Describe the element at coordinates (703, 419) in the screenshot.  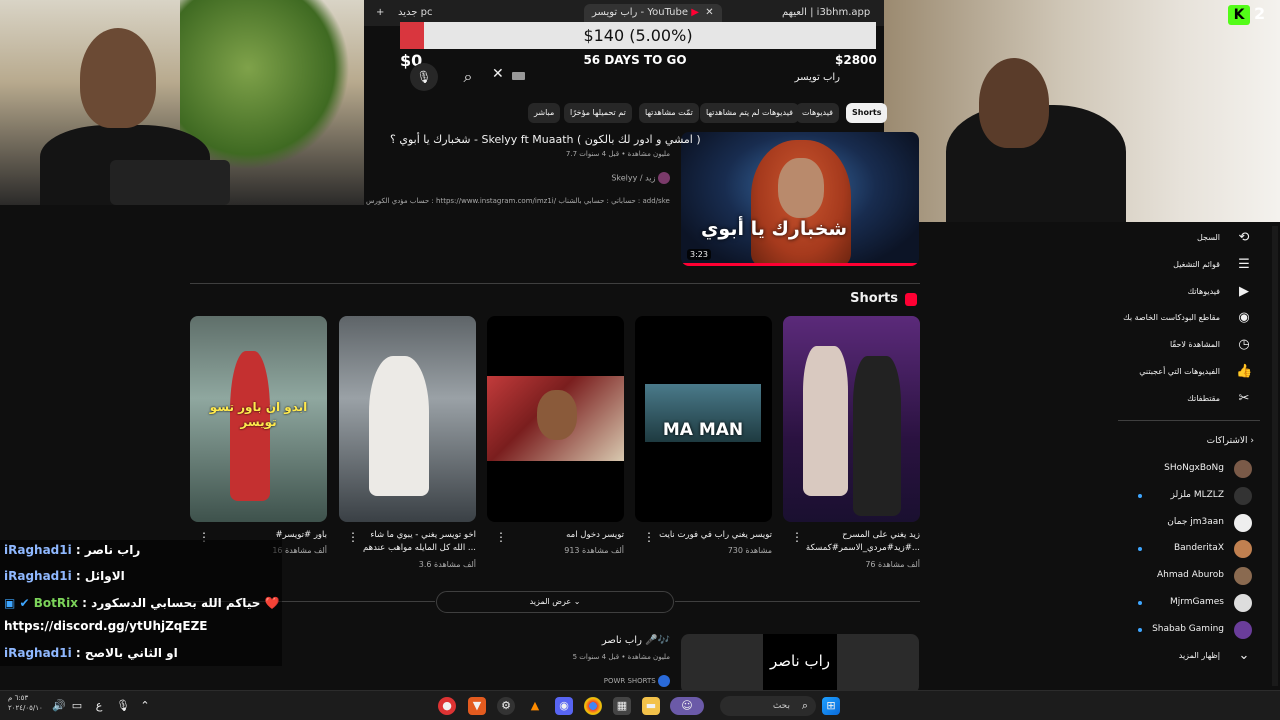
I see `short-card-2: MA MAN` at that location.